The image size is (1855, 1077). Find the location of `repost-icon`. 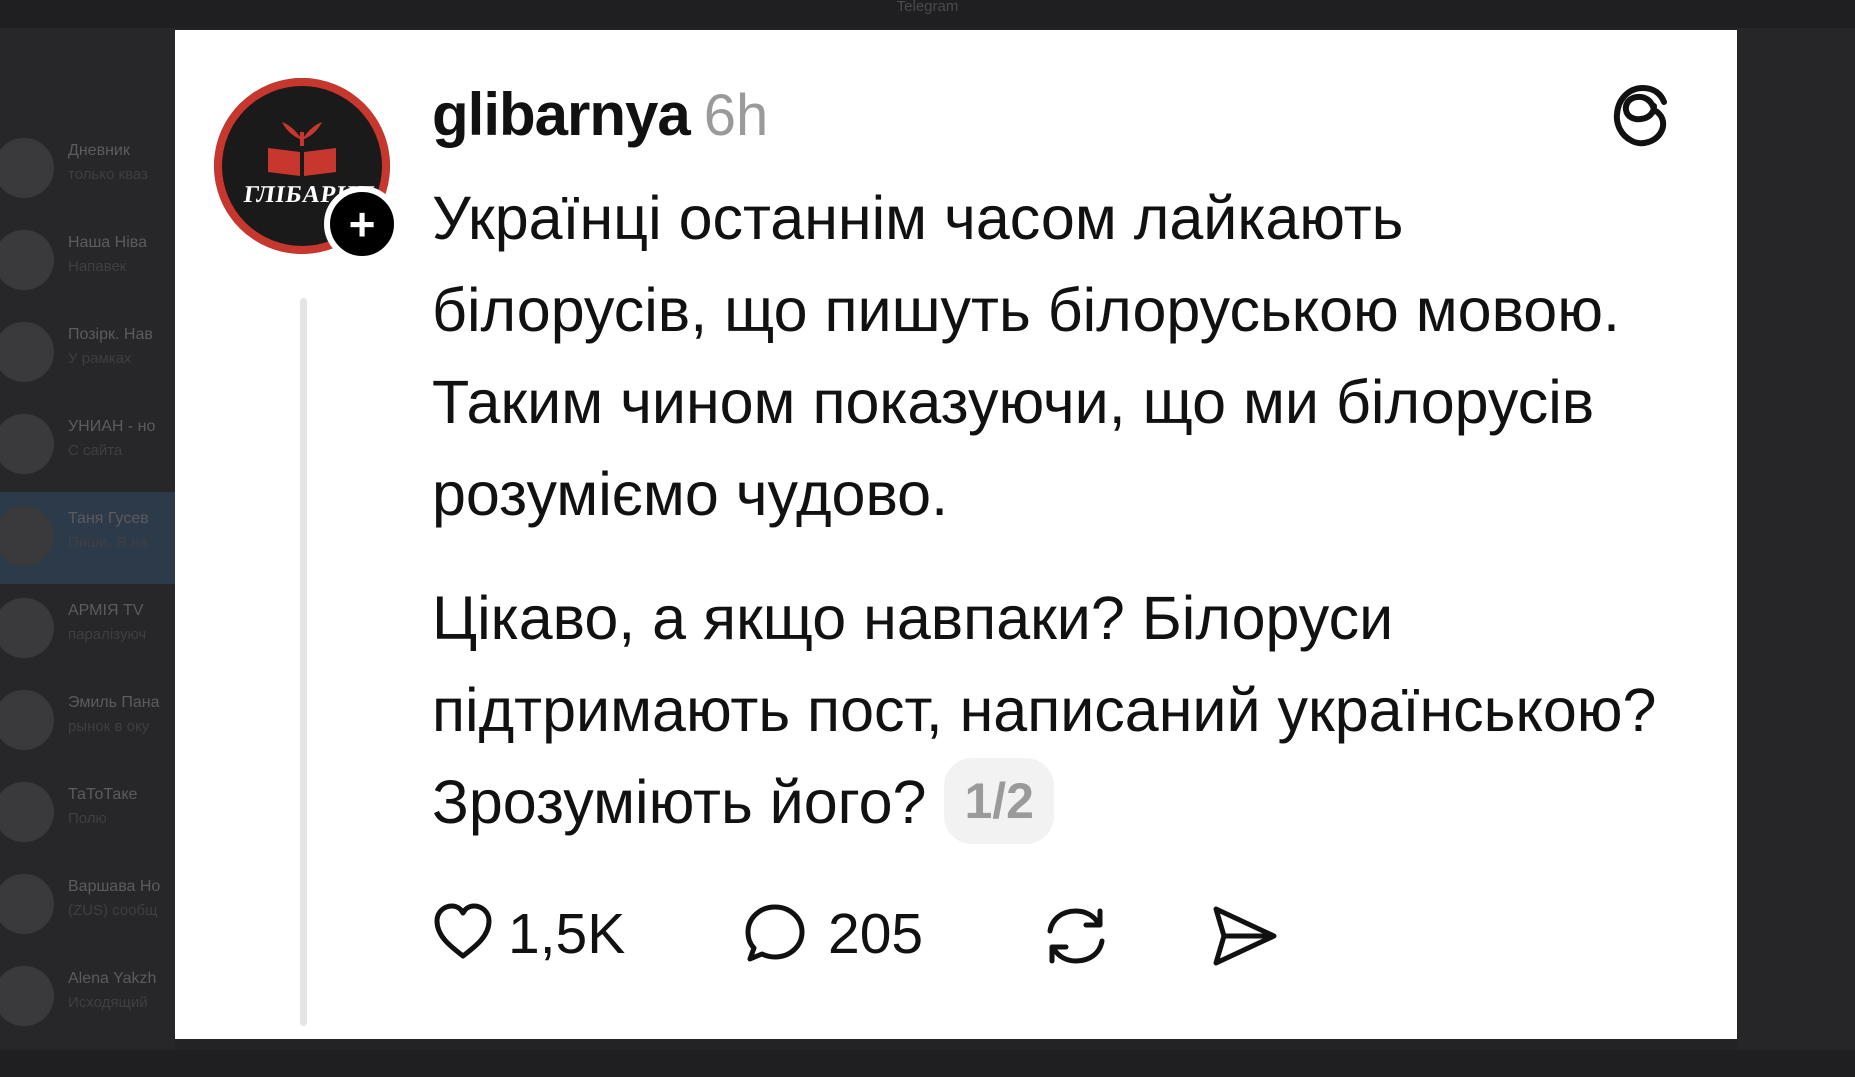

repost-icon is located at coordinates (1076, 936).